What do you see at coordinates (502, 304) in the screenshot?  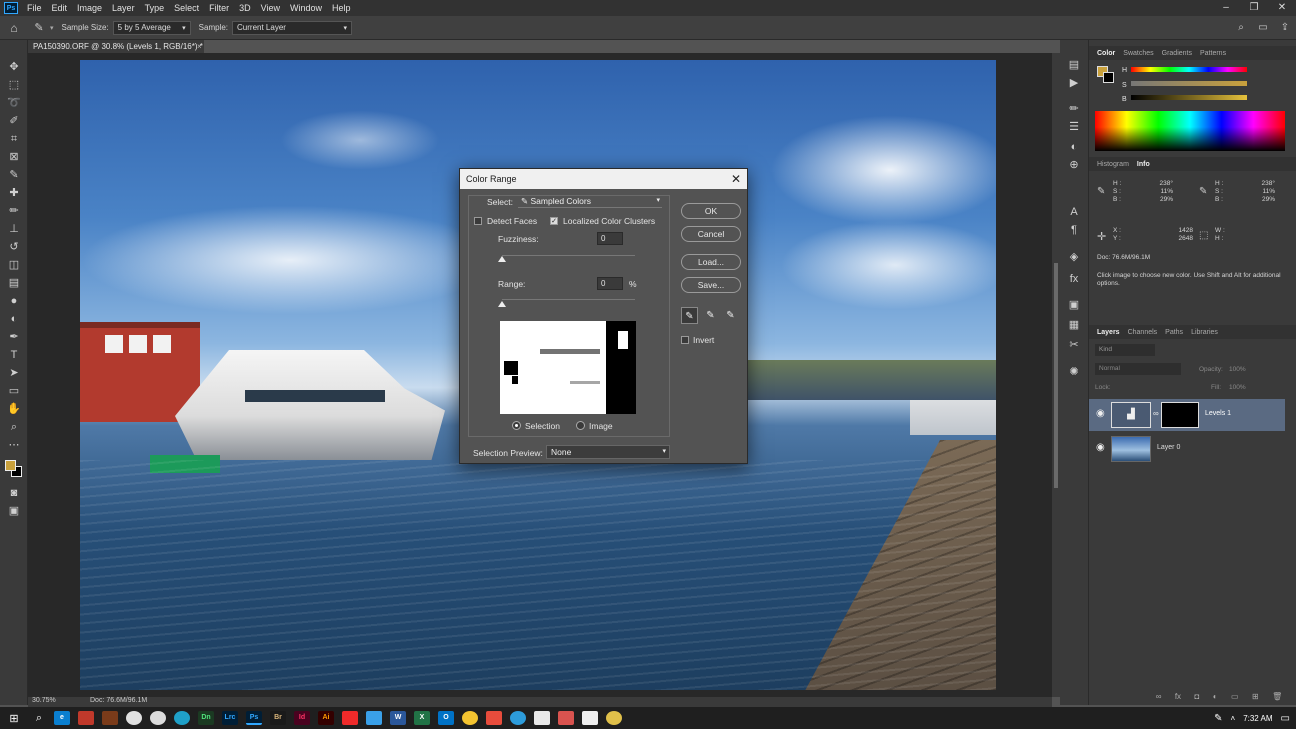 I see `range-slider-thumb` at bounding box center [502, 304].